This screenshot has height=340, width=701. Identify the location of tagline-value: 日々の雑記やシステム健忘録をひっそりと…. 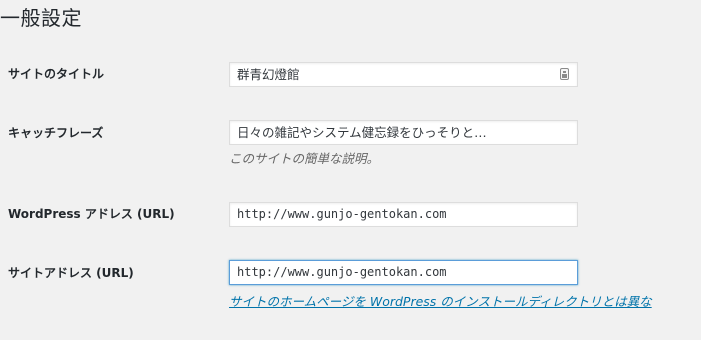
(362, 132).